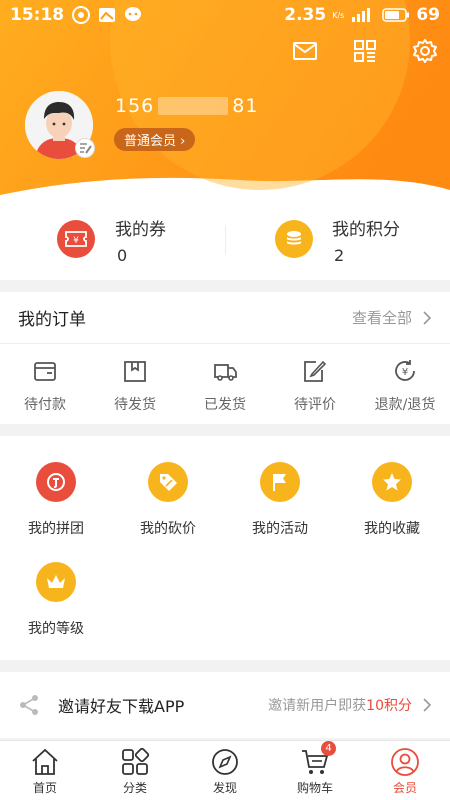 The width and height of the screenshot is (450, 800). What do you see at coordinates (135, 106) in the screenshot?
I see `phone-prefix: 156` at bounding box center [135, 106].